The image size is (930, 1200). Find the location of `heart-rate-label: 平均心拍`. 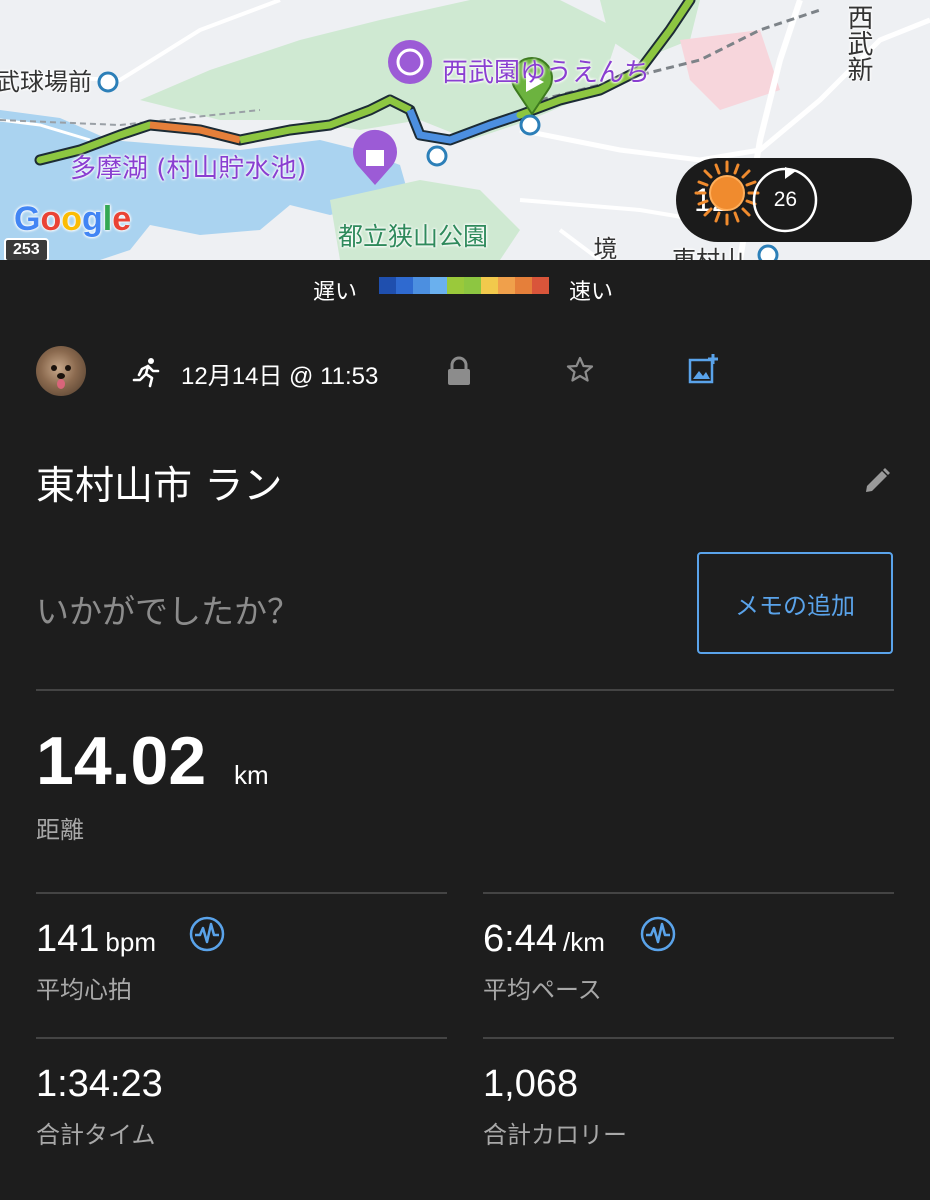

heart-rate-label: 平均心拍 is located at coordinates (84, 990).